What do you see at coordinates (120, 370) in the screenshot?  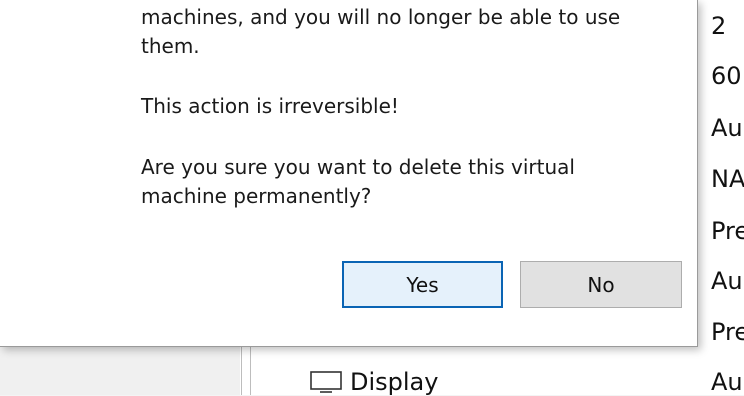 I see `left-pane` at bounding box center [120, 370].